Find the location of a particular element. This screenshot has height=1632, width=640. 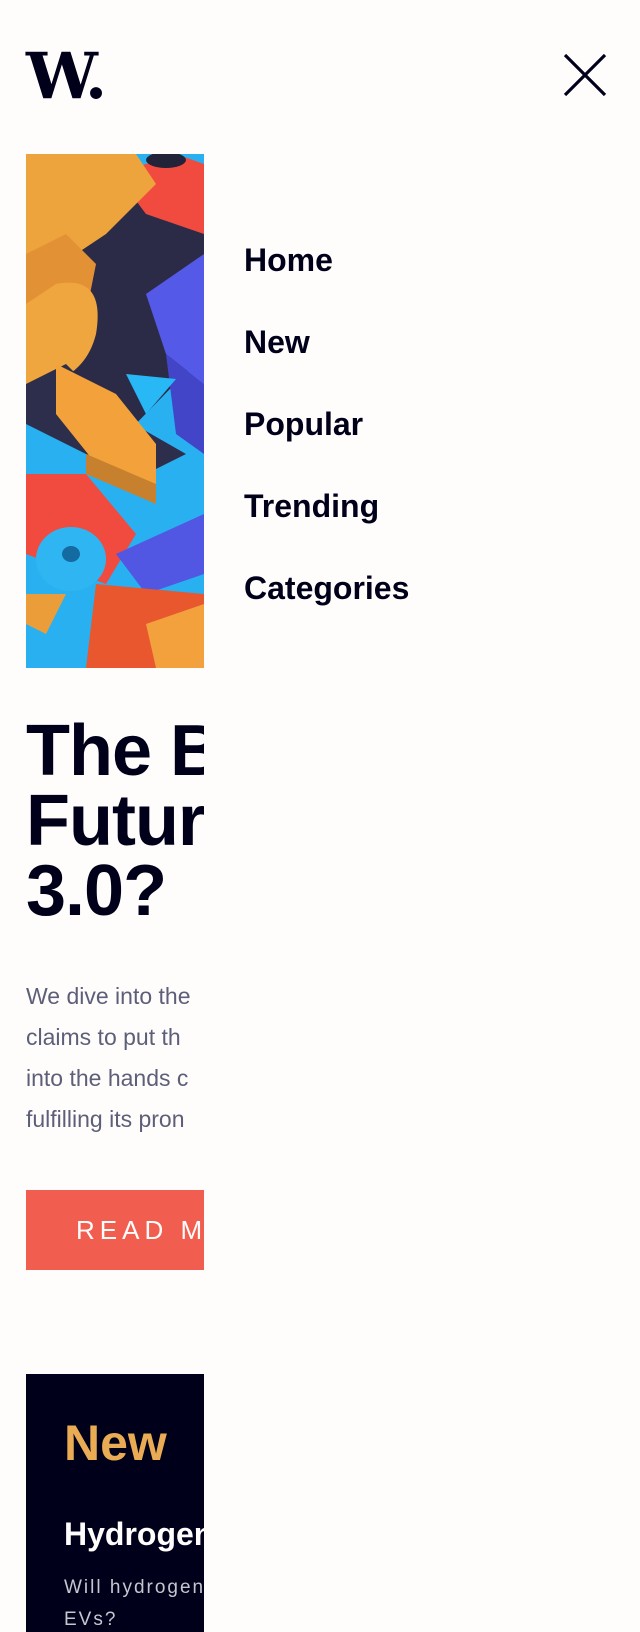

hero-image is located at coordinates (115, 411).